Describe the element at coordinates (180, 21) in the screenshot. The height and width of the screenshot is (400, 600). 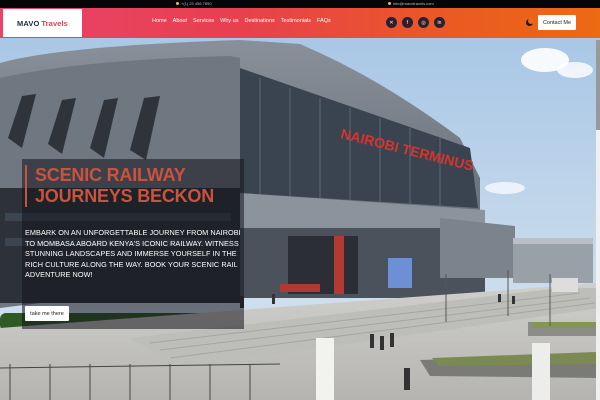
I see `nav-item-about: About` at that location.